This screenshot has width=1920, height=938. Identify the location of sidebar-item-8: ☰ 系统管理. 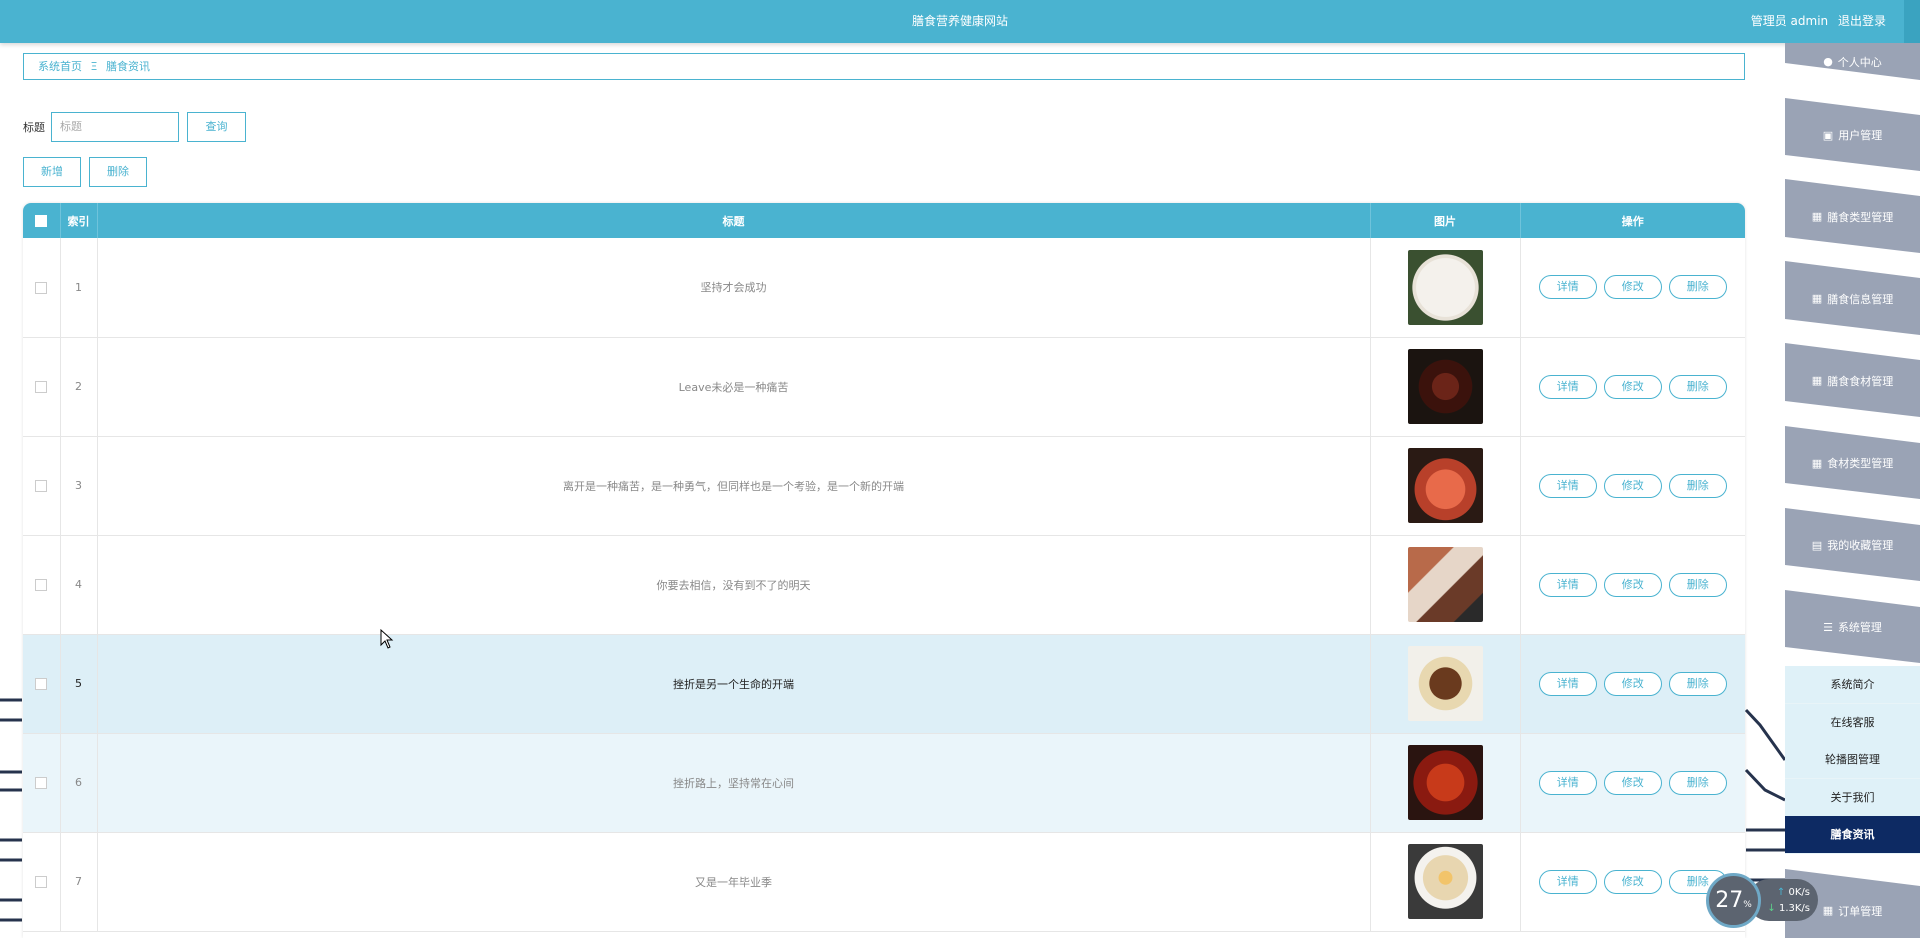
(1852, 627).